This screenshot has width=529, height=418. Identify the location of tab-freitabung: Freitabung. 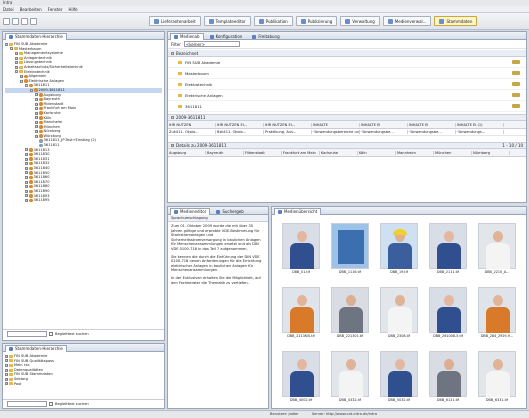
(265, 36).